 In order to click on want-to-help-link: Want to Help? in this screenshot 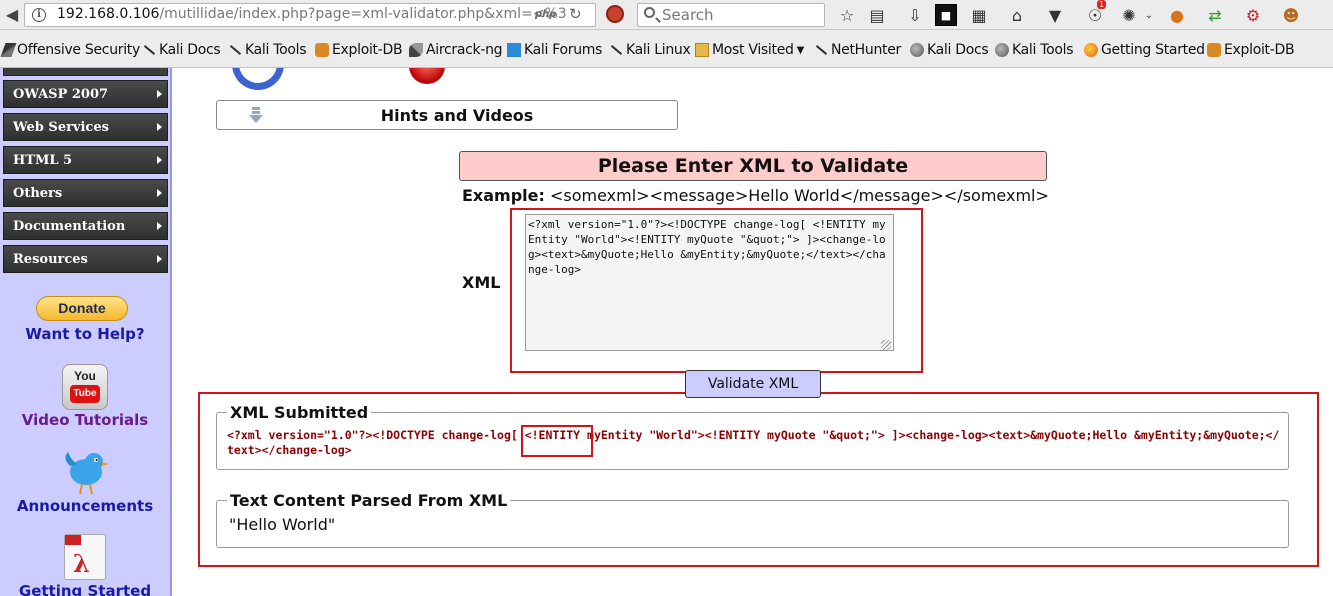, I will do `click(85, 334)`.